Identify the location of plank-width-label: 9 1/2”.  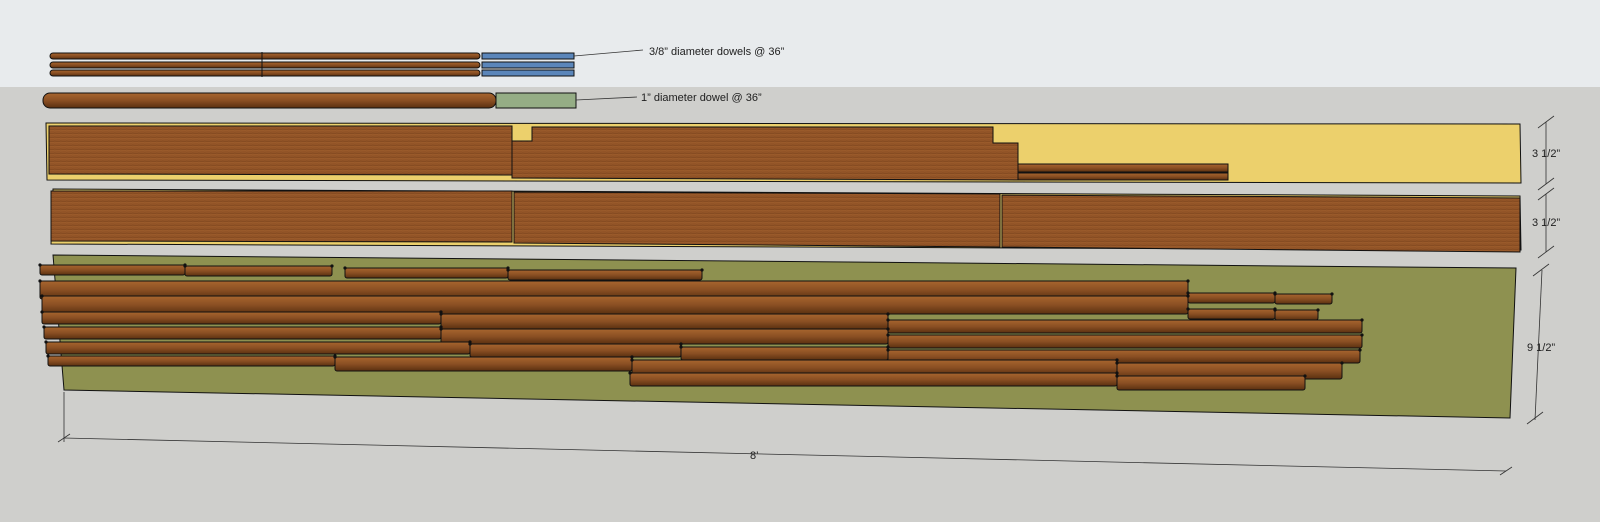
(1541, 348).